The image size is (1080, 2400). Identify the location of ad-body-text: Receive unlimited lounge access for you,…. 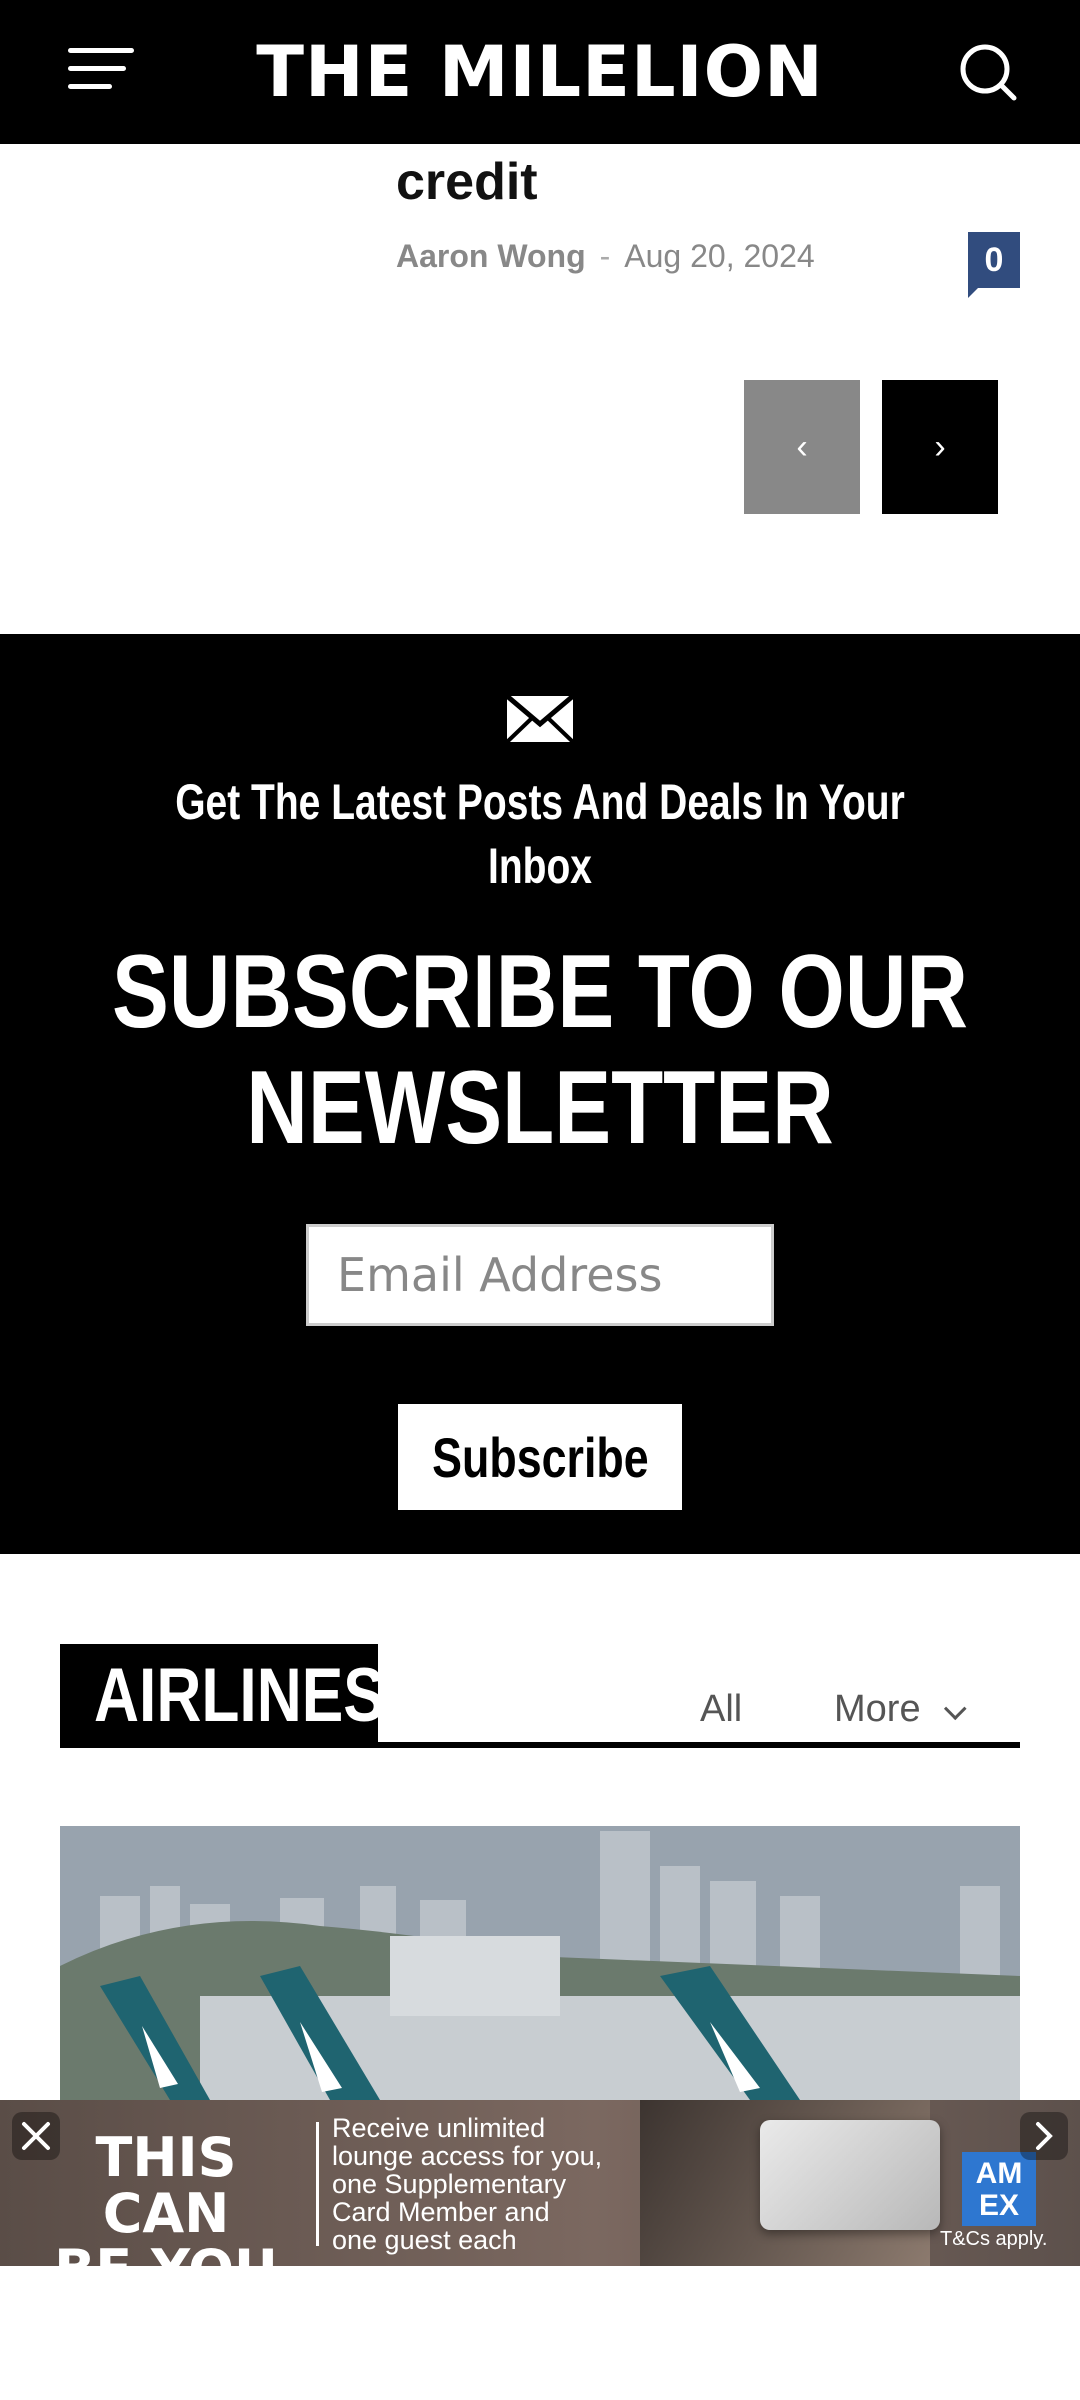
(492, 2184).